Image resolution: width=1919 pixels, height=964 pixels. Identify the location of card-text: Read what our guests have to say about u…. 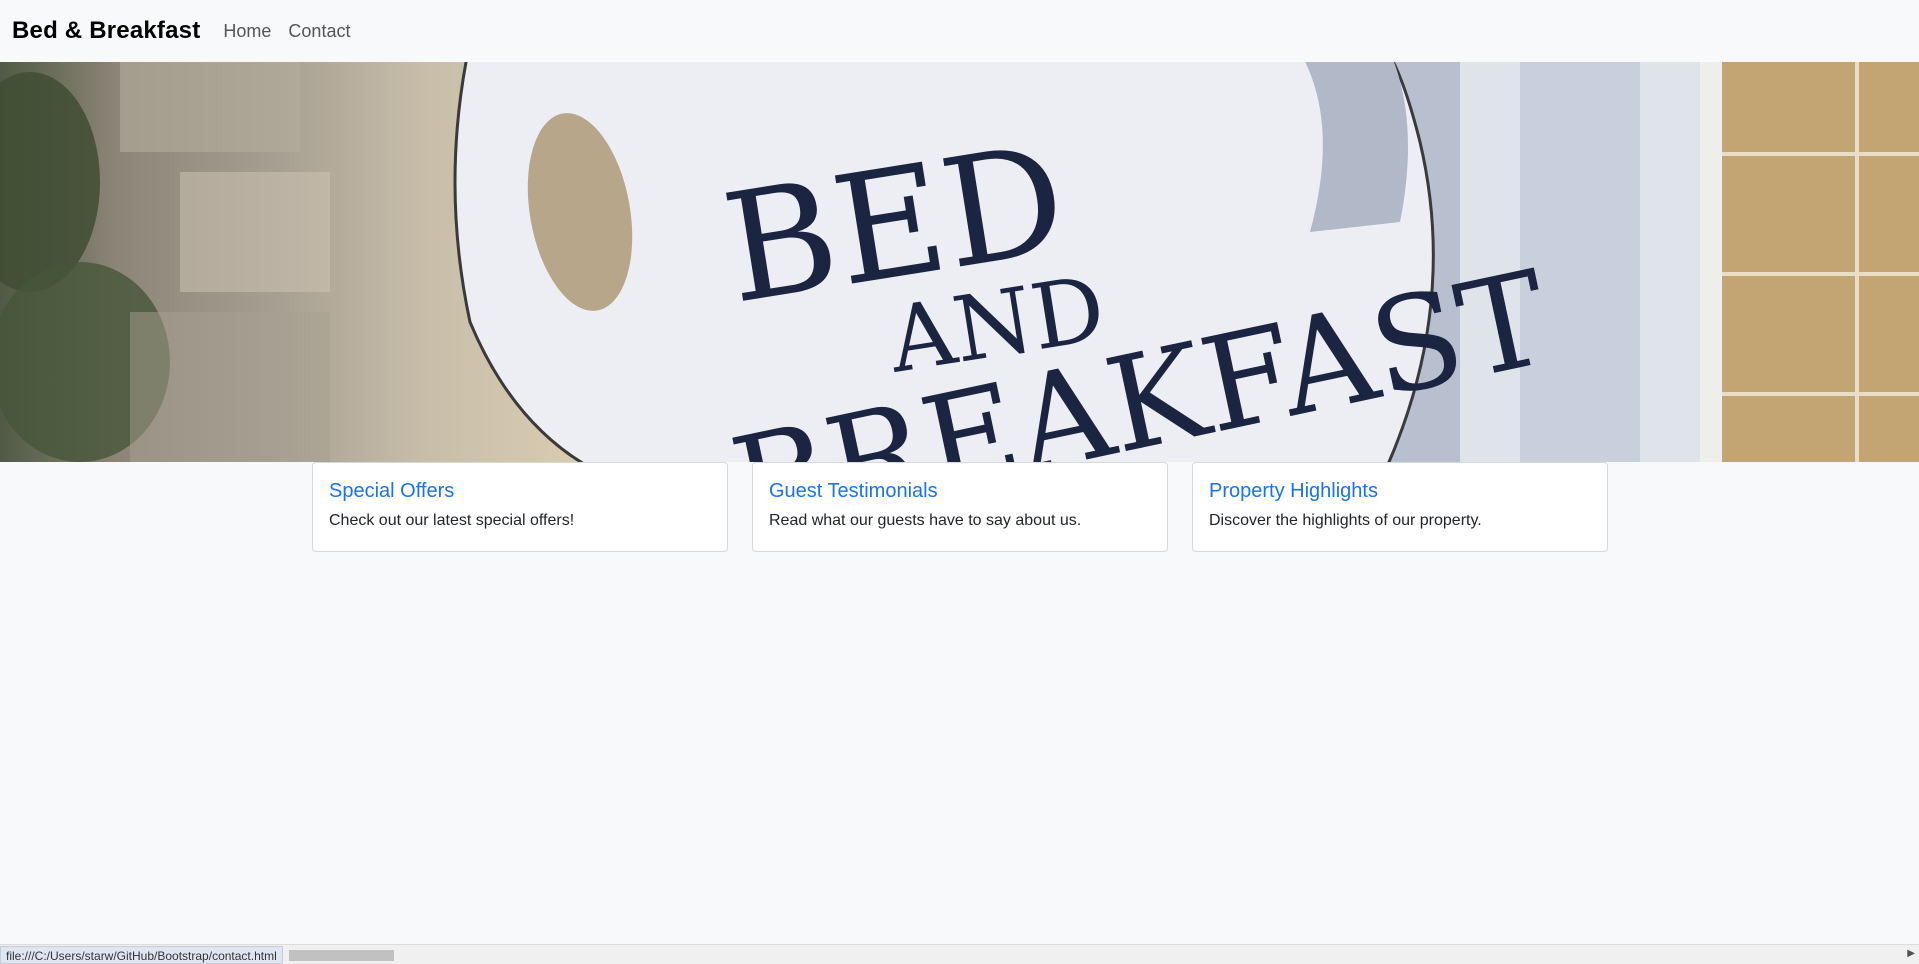
(925, 520).